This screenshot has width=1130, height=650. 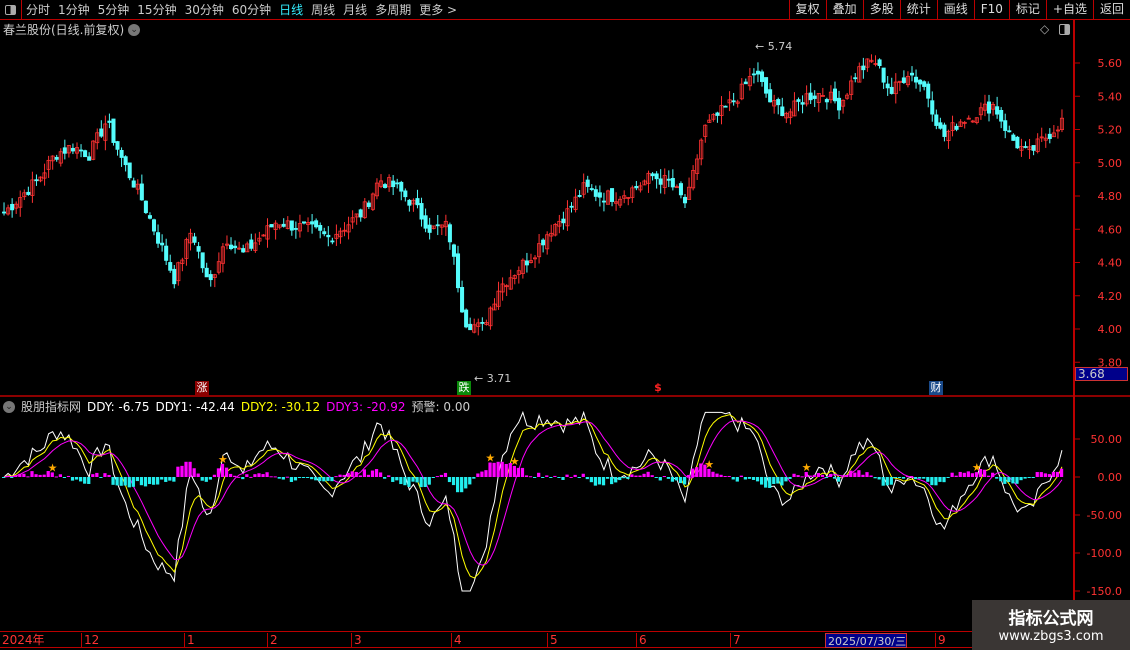 I want to click on marker-up: 涨, so click(x=202, y=388).